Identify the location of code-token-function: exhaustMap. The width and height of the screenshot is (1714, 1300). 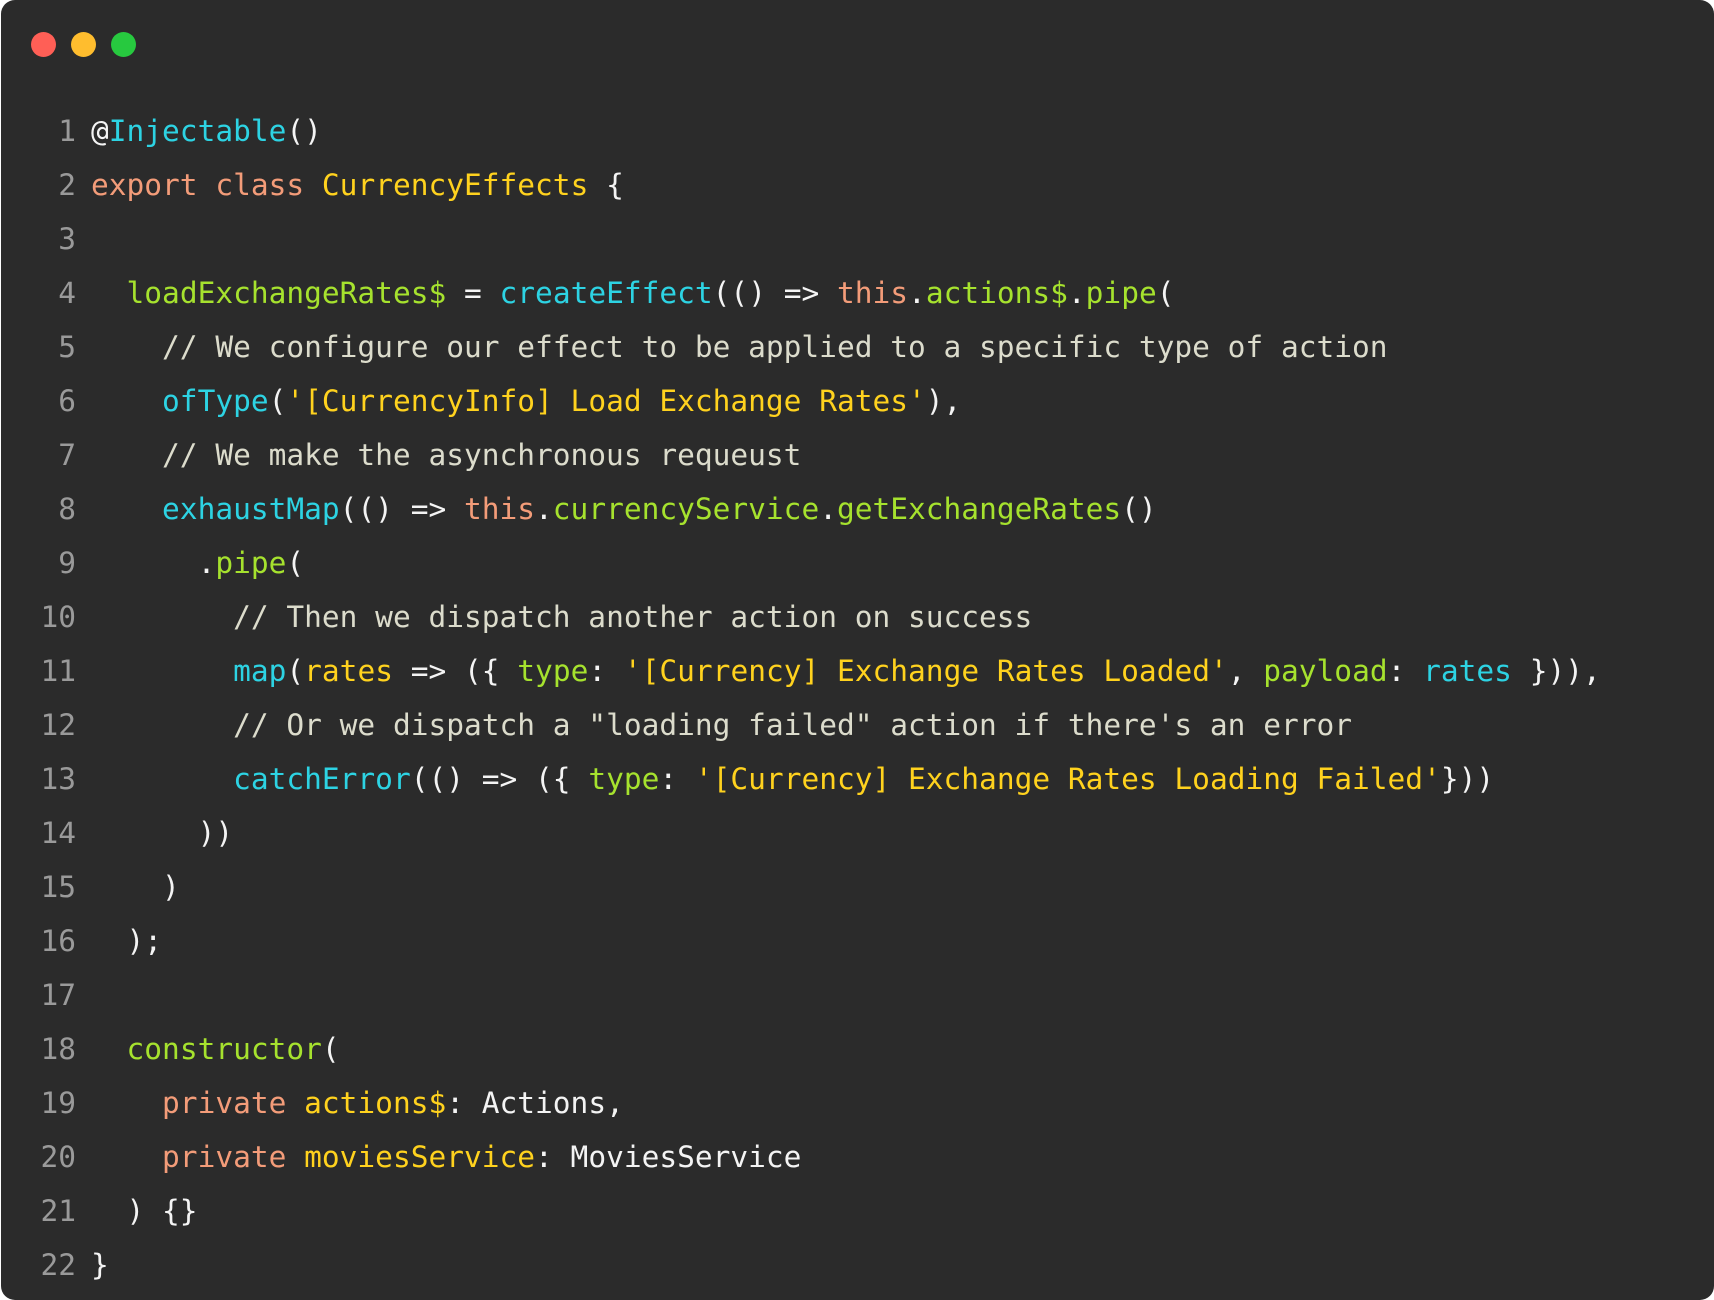
(251, 509).